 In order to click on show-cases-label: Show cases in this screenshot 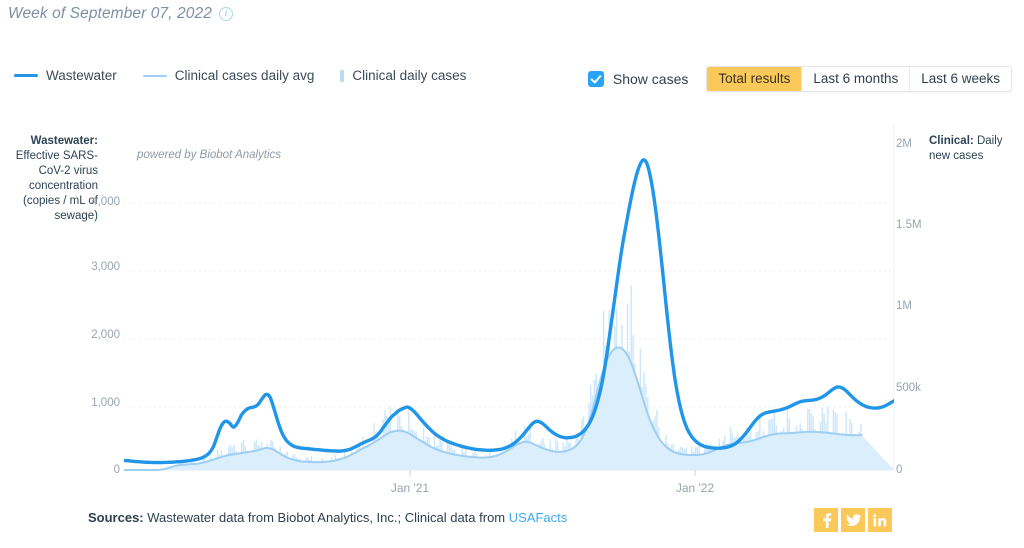, I will do `click(650, 79)`.